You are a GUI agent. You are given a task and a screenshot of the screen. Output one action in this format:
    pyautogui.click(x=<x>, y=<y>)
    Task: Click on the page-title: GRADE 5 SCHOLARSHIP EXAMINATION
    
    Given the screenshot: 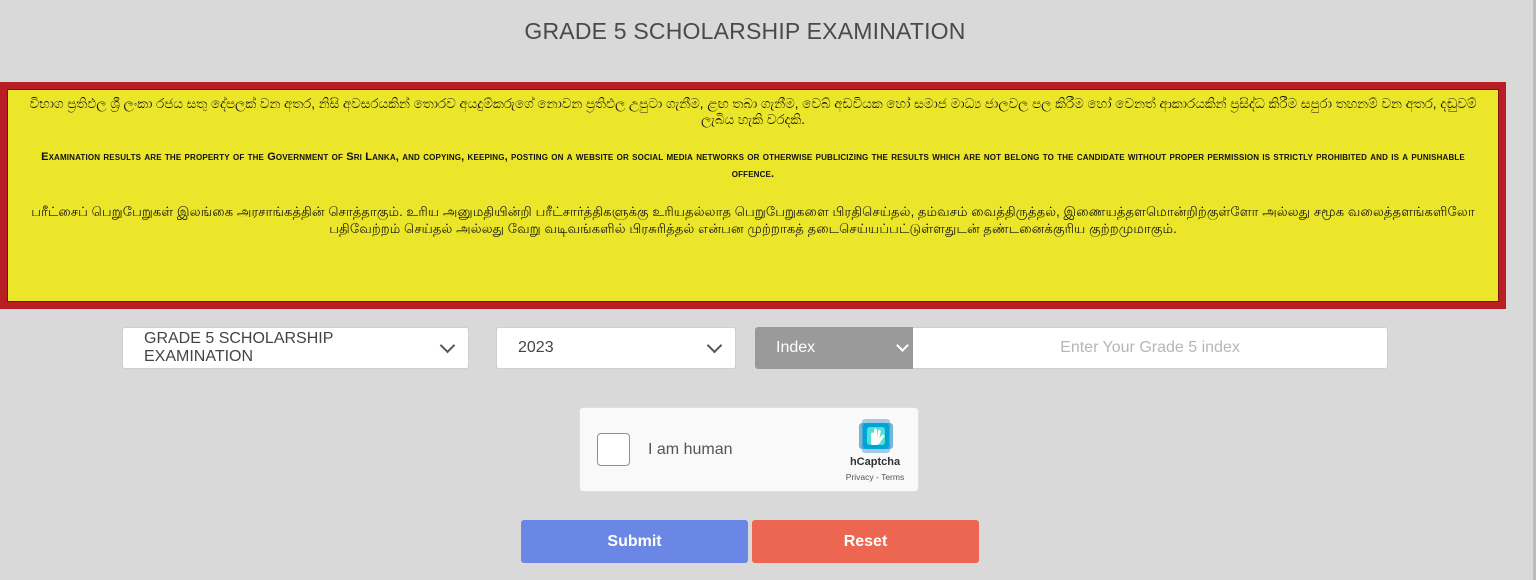 What is the action you would take?
    pyautogui.click(x=745, y=31)
    